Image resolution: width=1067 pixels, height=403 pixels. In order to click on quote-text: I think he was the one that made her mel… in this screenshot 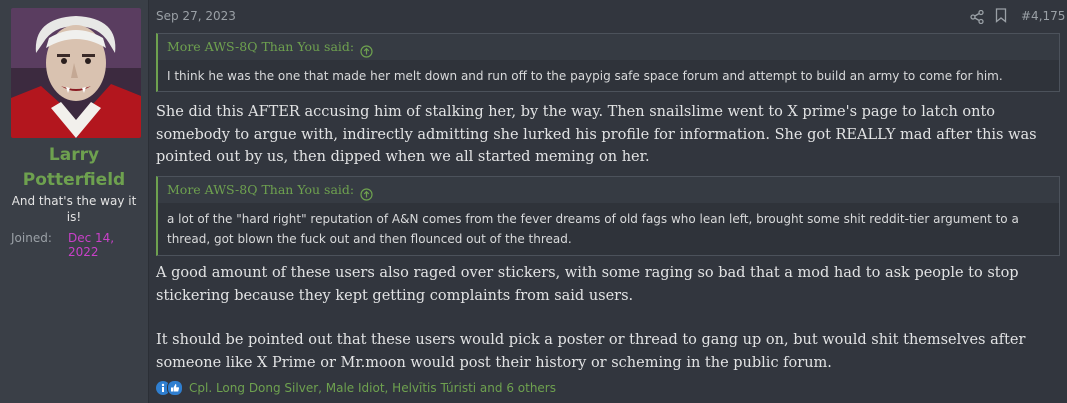, I will do `click(585, 76)`.